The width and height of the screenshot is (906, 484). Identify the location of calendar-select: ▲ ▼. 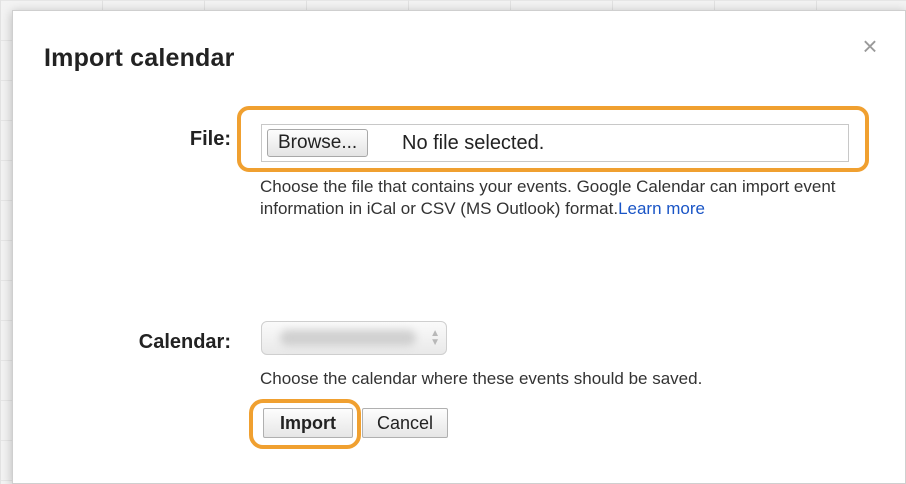
(354, 338).